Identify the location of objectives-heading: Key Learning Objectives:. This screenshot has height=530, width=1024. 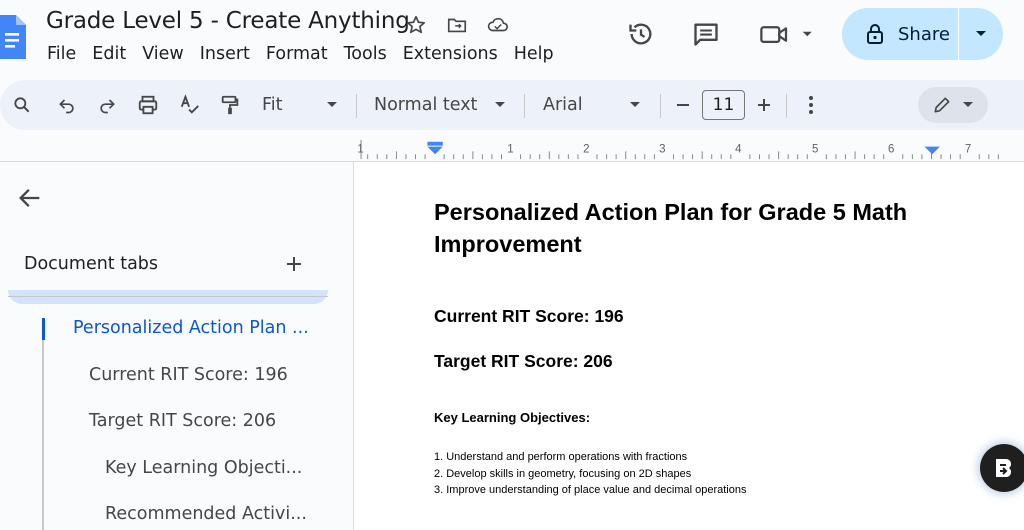
(512, 417).